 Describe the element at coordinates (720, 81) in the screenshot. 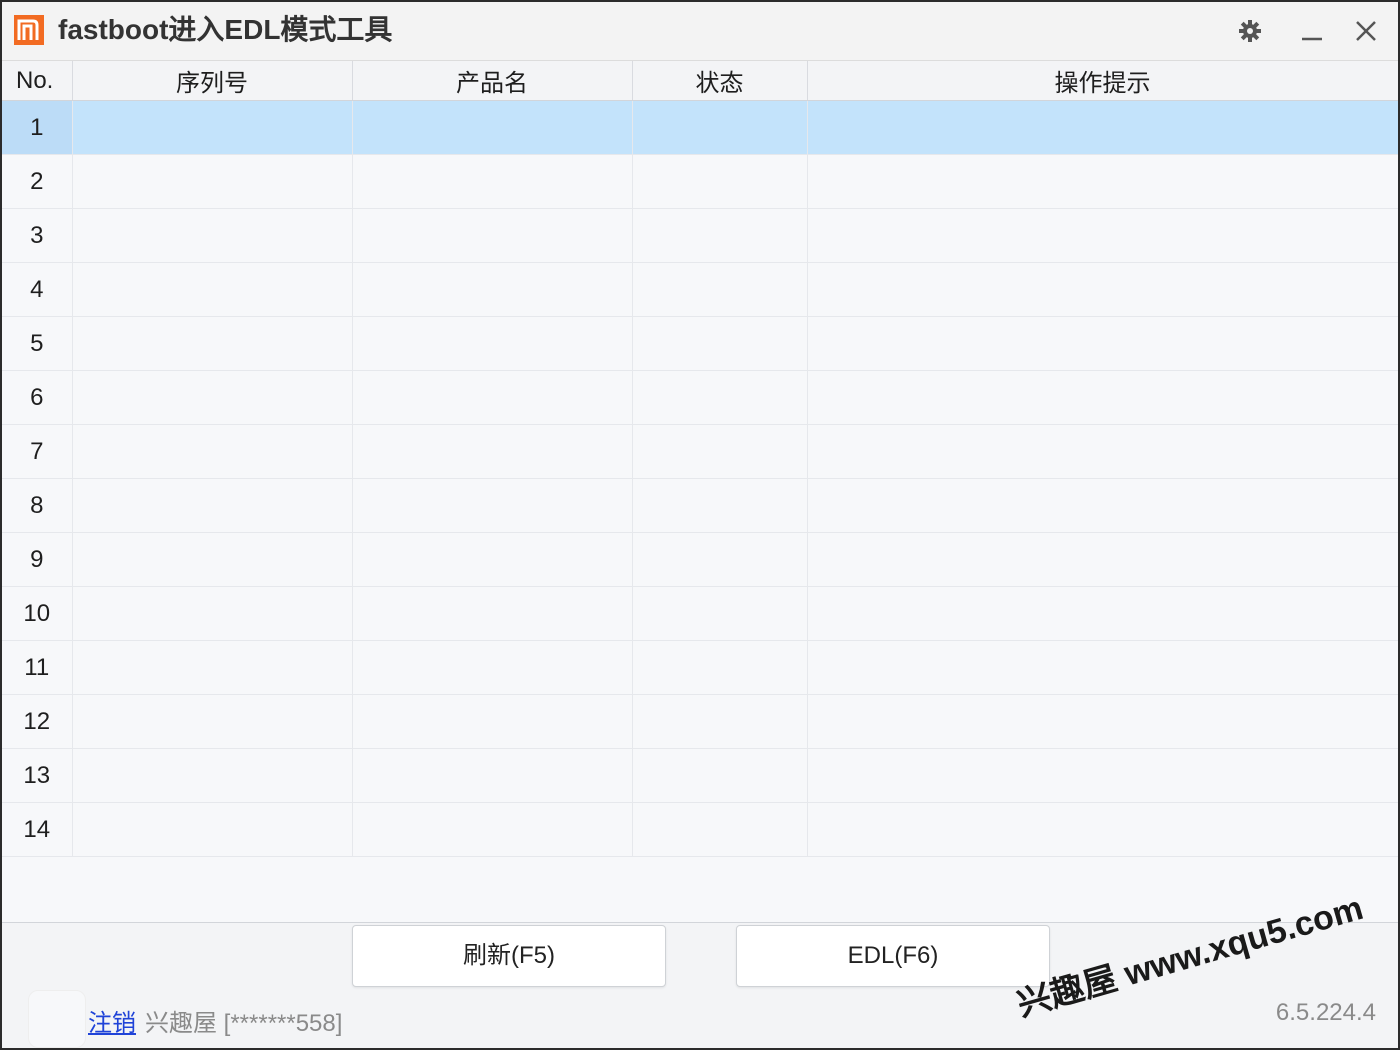

I see `column-header-status: 状态` at that location.